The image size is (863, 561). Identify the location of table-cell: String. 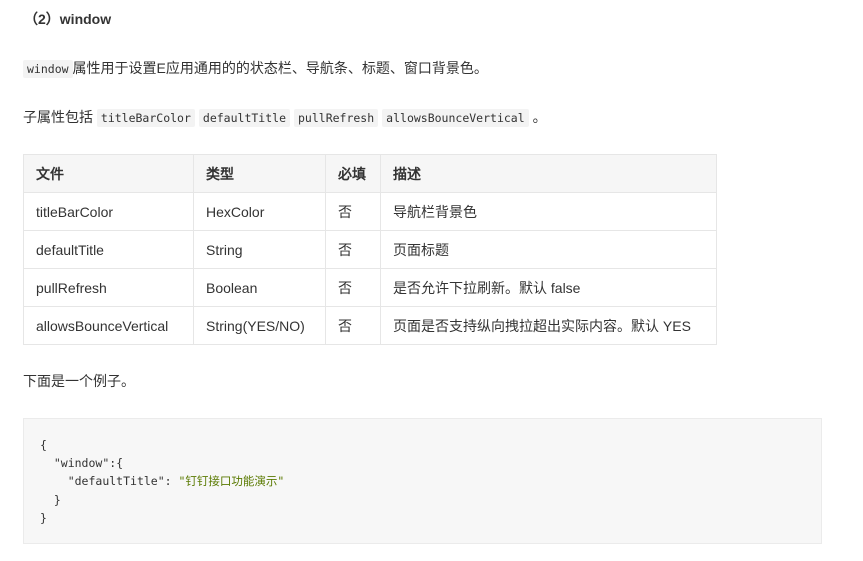
(259, 249).